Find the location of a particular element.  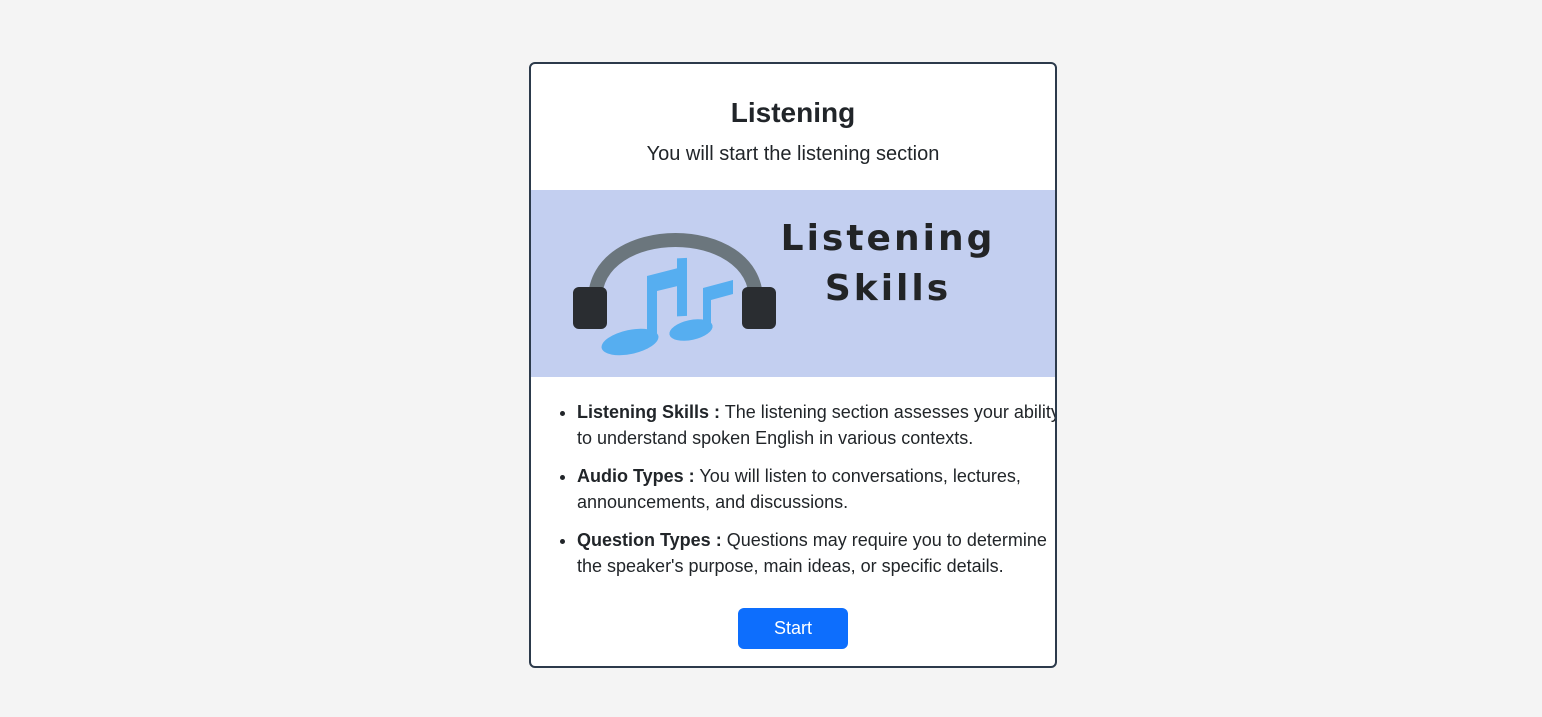

banner-line1: Listening is located at coordinates (888, 238).